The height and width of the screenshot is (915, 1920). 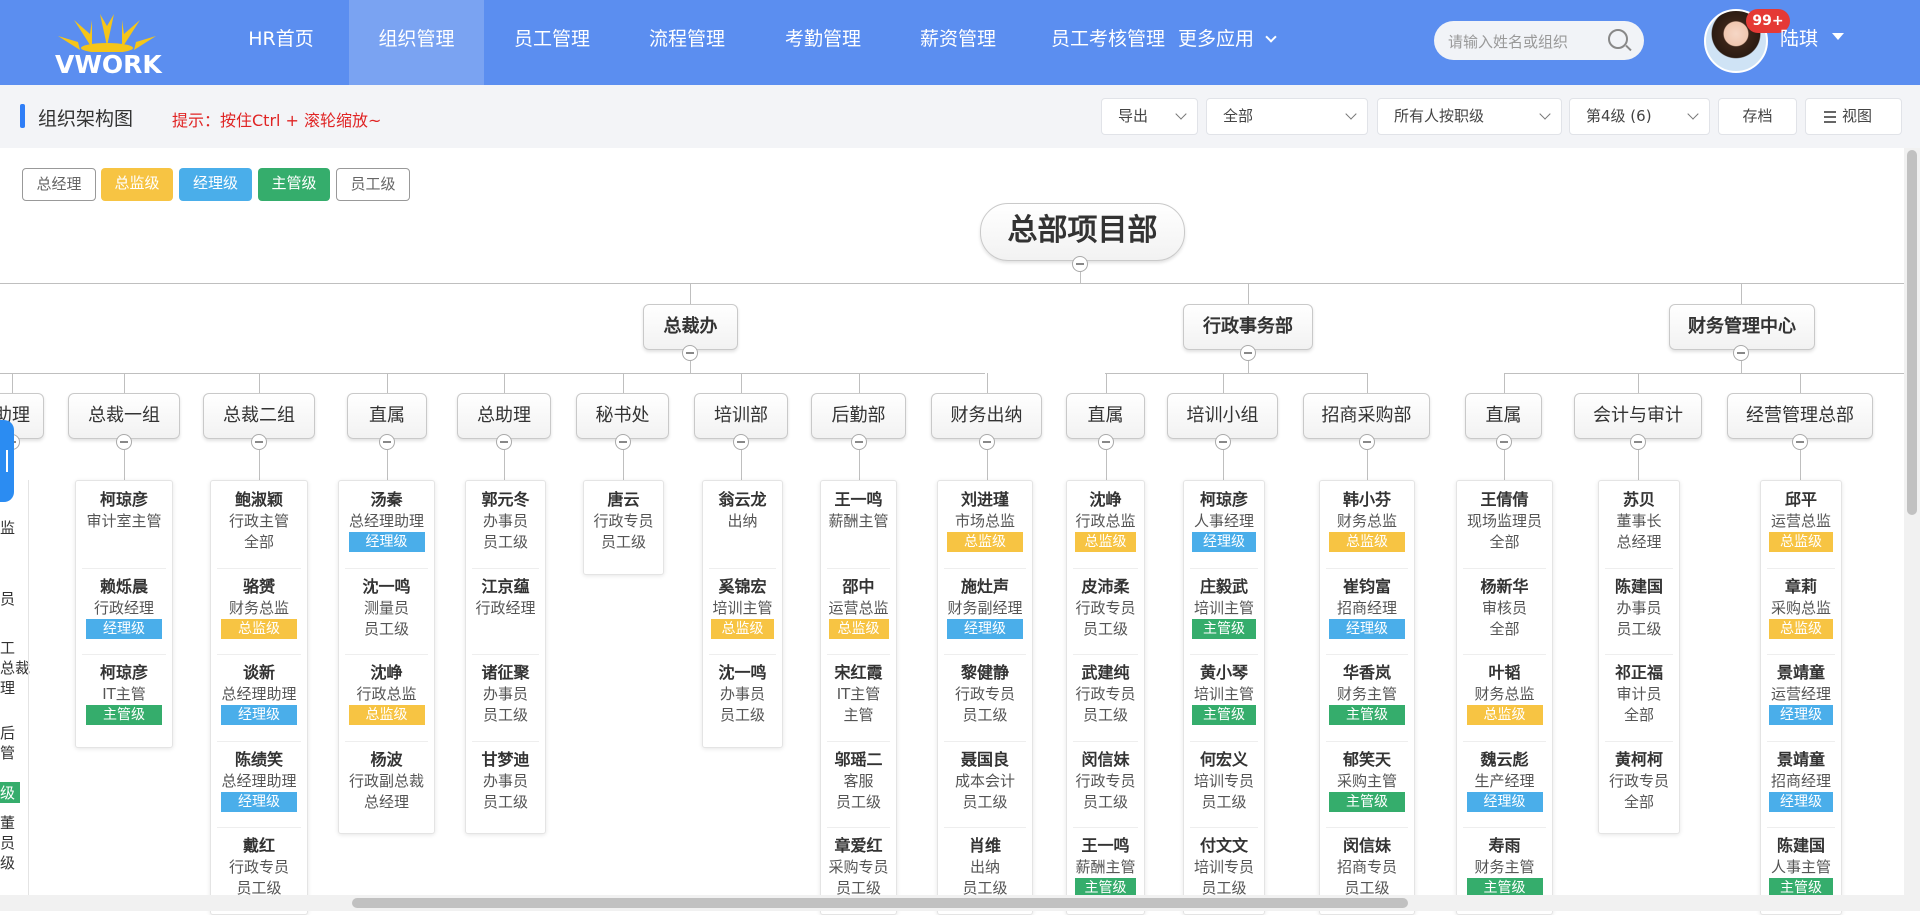 What do you see at coordinates (386, 520) in the screenshot?
I see `employee-entry: 汤秦 总经理助理 经理级` at bounding box center [386, 520].